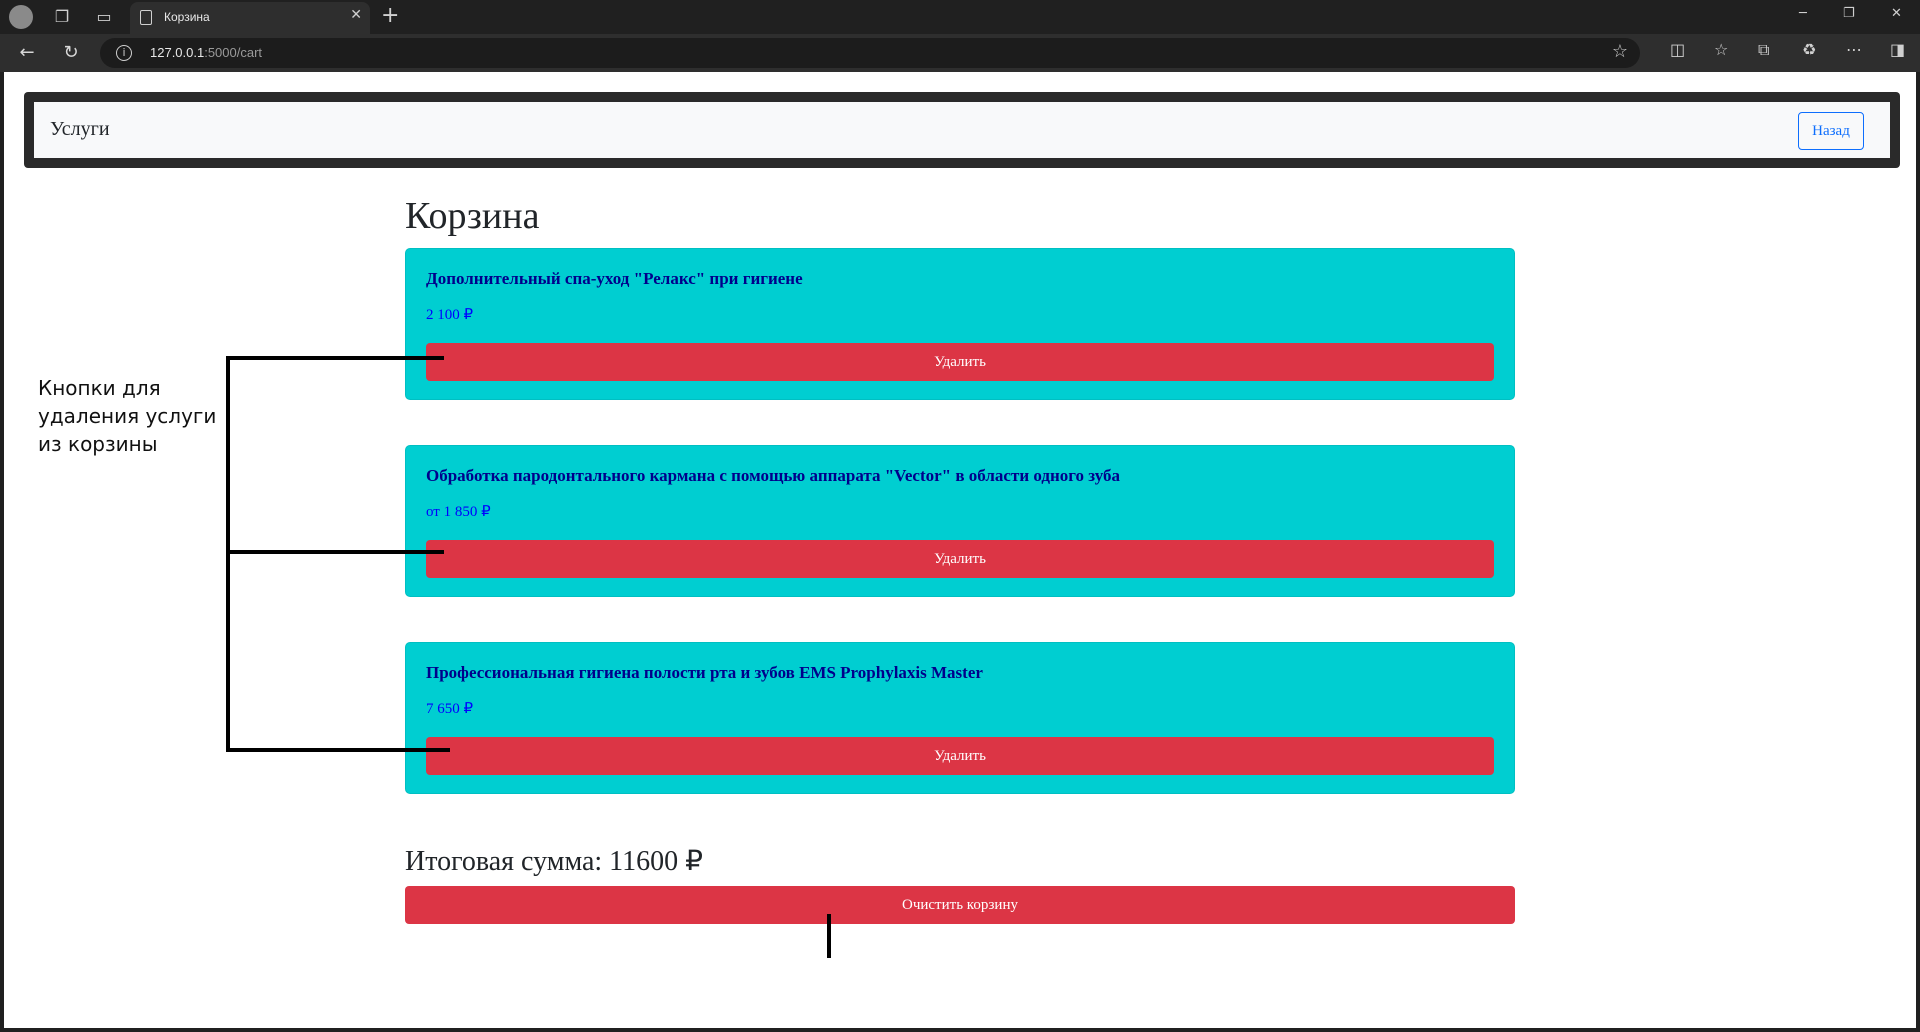  Describe the element at coordinates (960, 905) in the screenshot. I see `clear-cart-button: Очистить корзину` at that location.